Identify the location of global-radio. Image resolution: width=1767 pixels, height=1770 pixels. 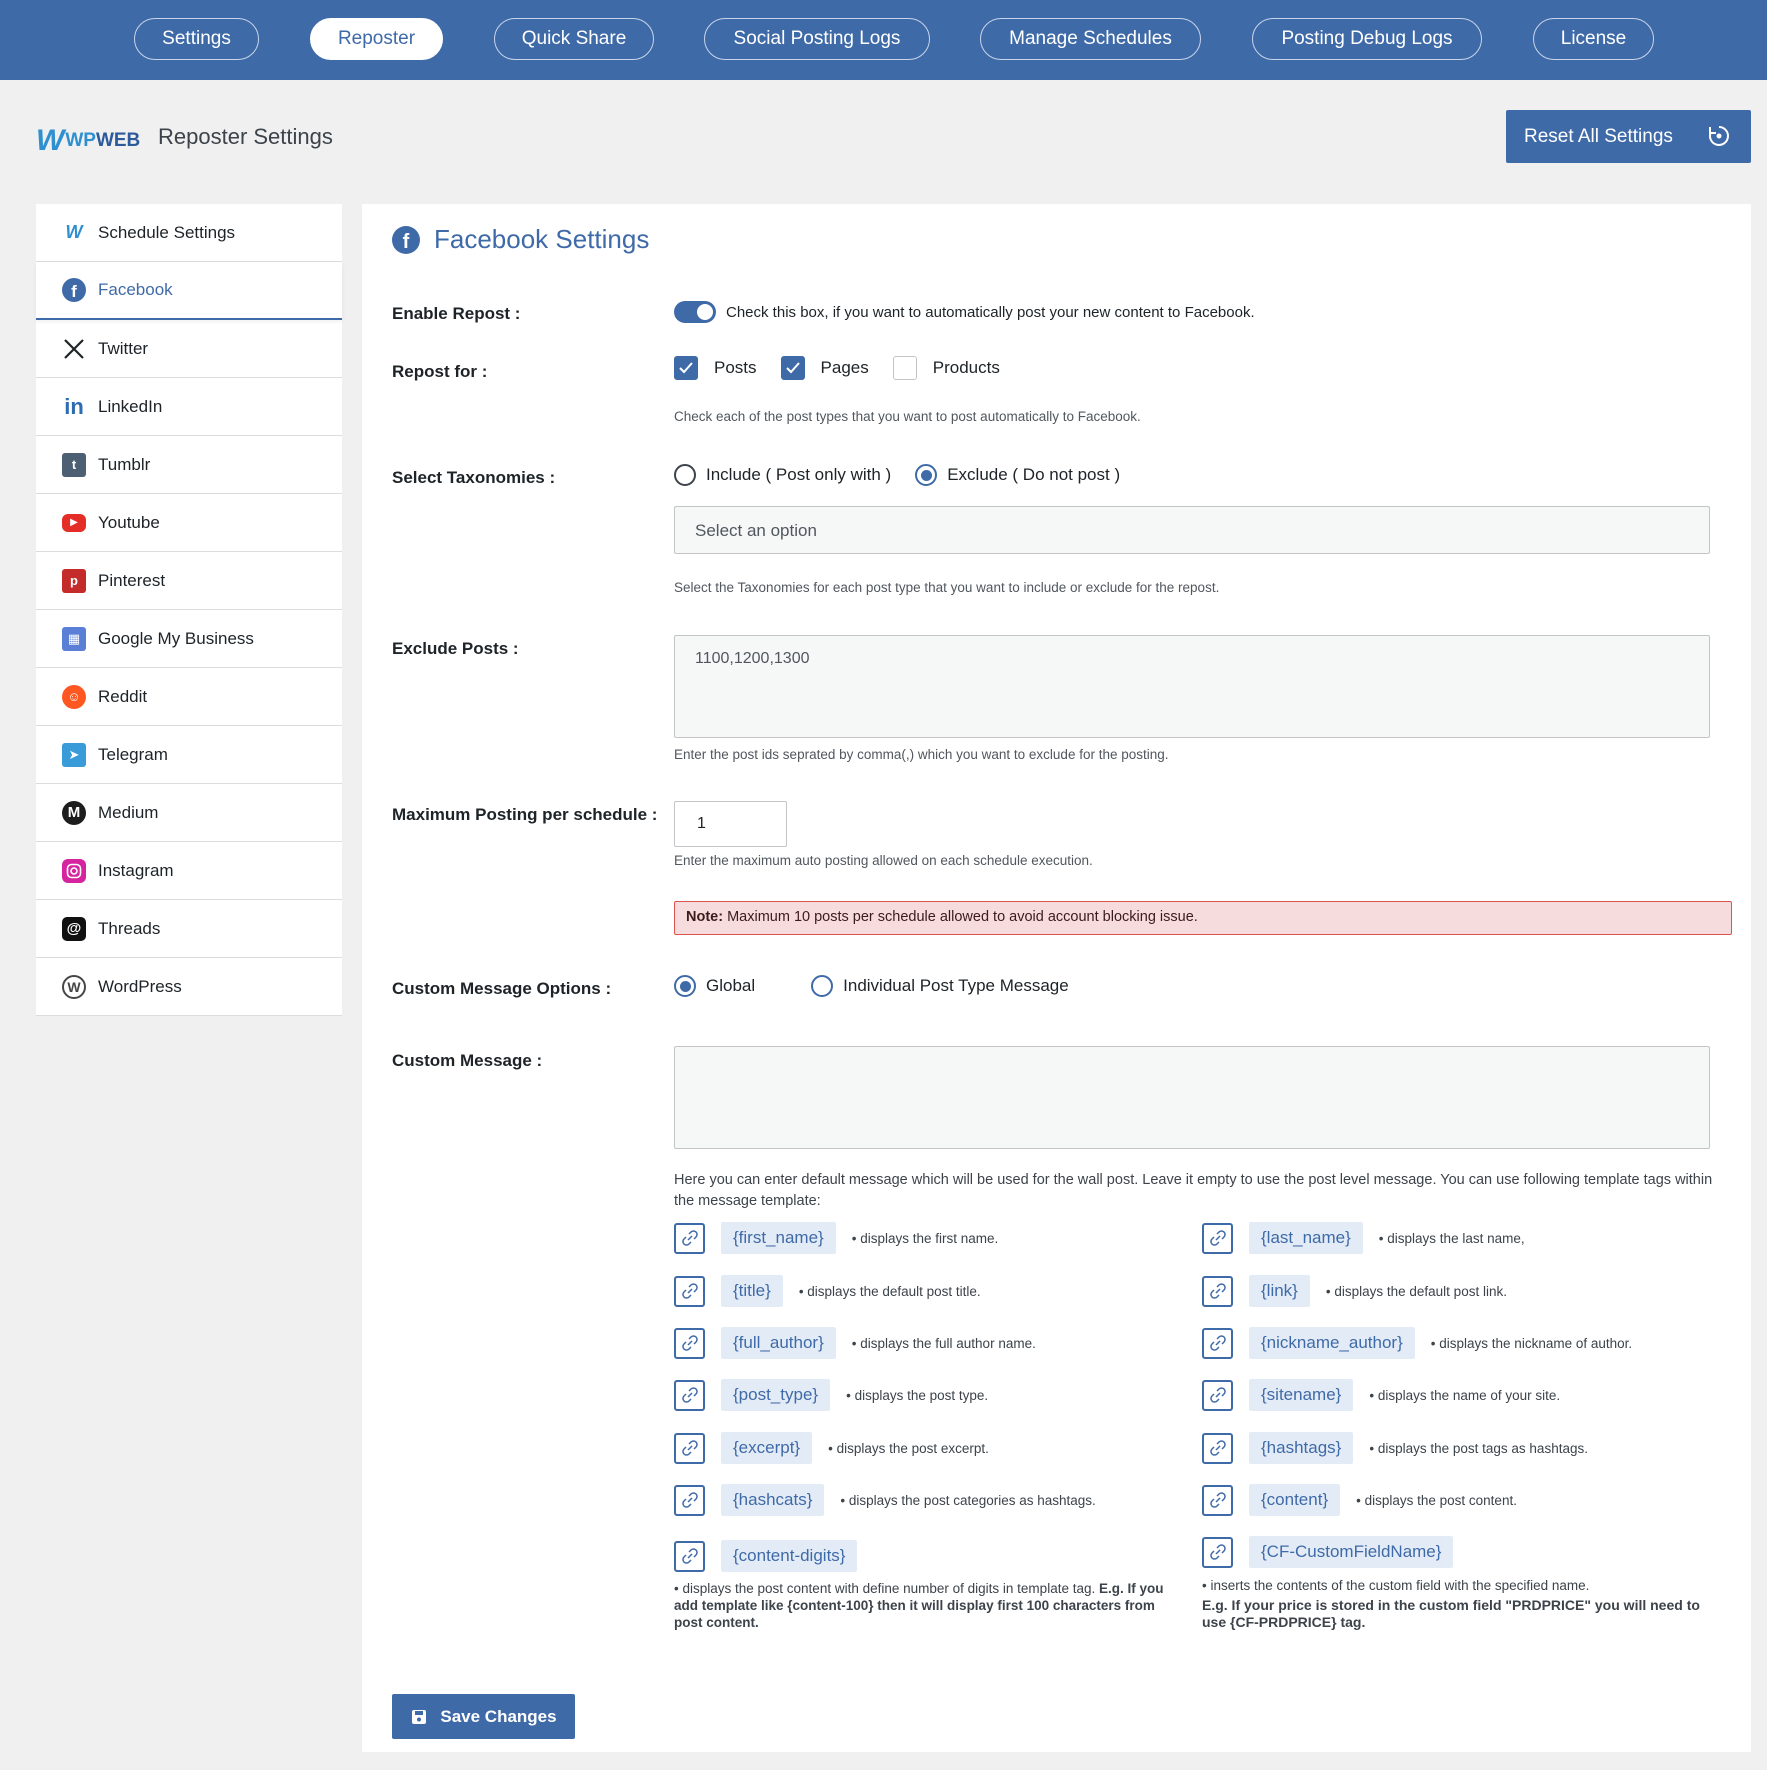
(685, 986).